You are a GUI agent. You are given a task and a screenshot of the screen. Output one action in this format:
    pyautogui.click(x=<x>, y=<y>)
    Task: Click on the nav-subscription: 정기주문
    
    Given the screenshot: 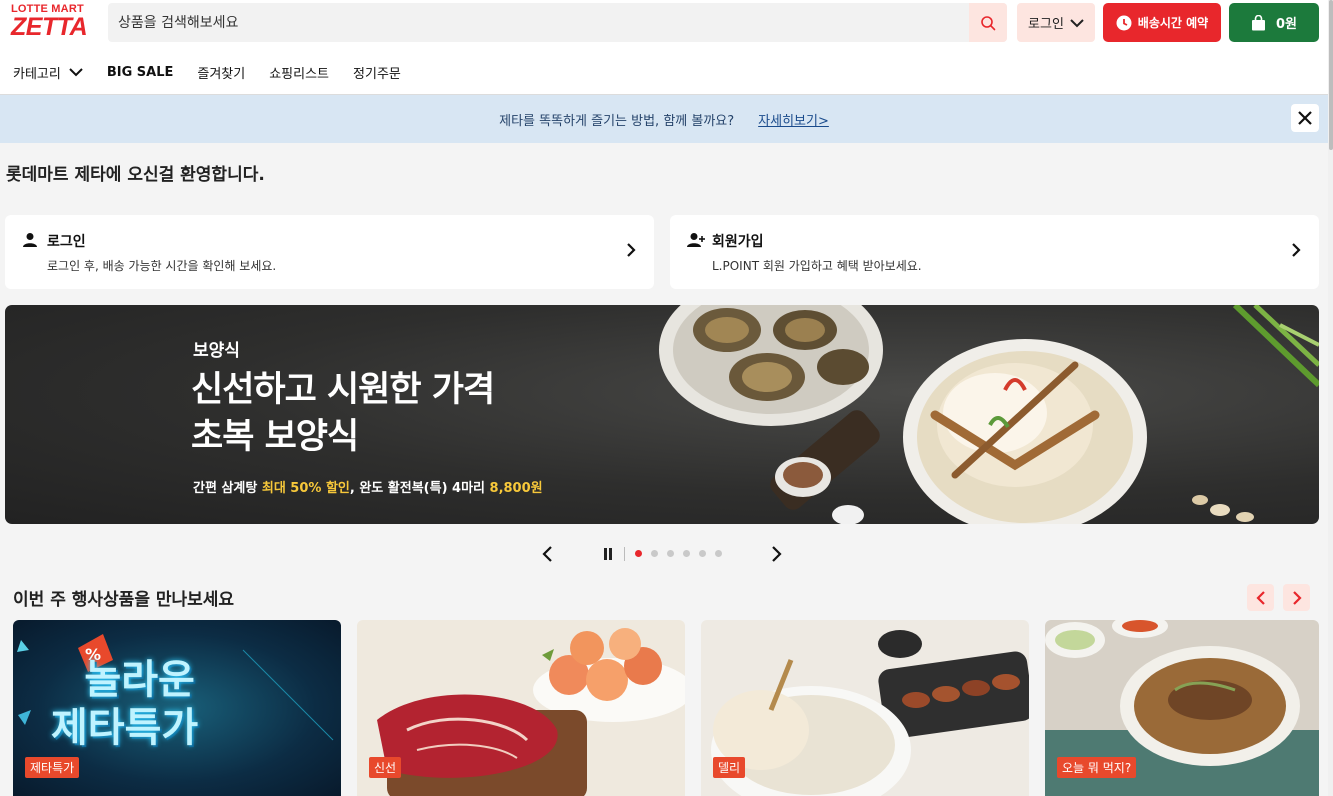 What is the action you would take?
    pyautogui.click(x=377, y=72)
    